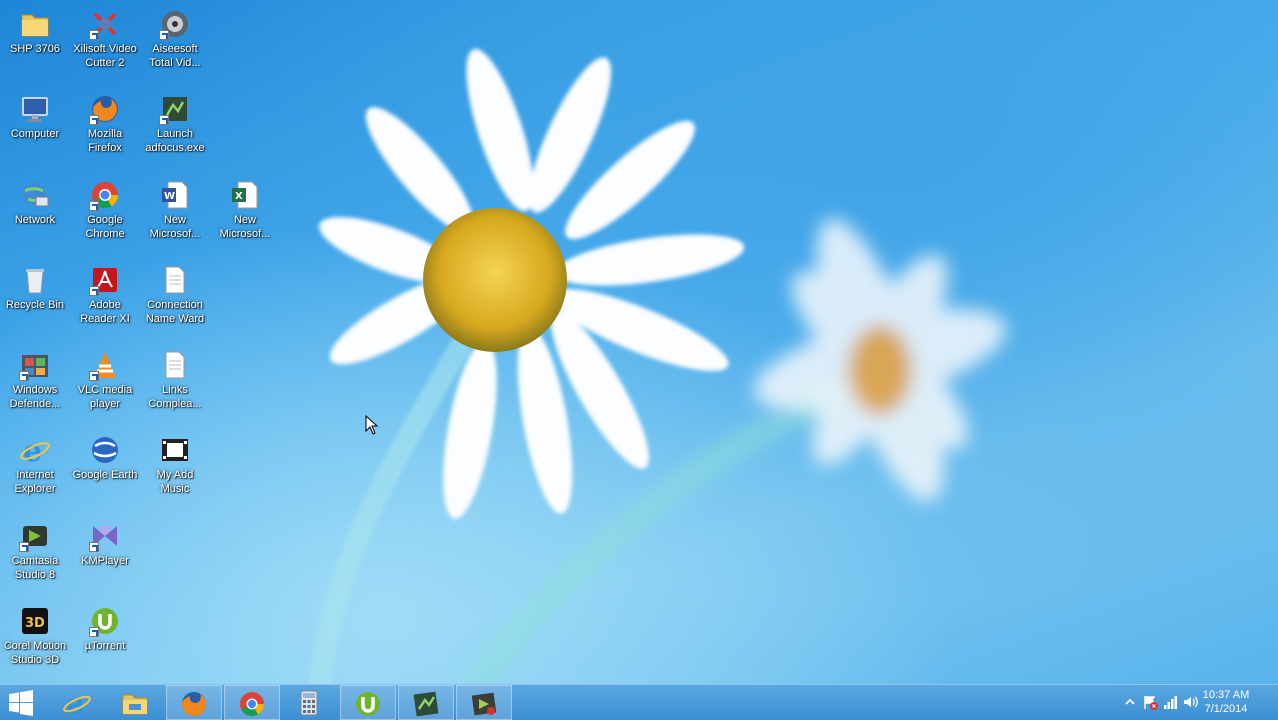 The image size is (1278, 720). I want to click on desktop-icon-launch-adfocus: Launch adfocus.exe, so click(175, 129).